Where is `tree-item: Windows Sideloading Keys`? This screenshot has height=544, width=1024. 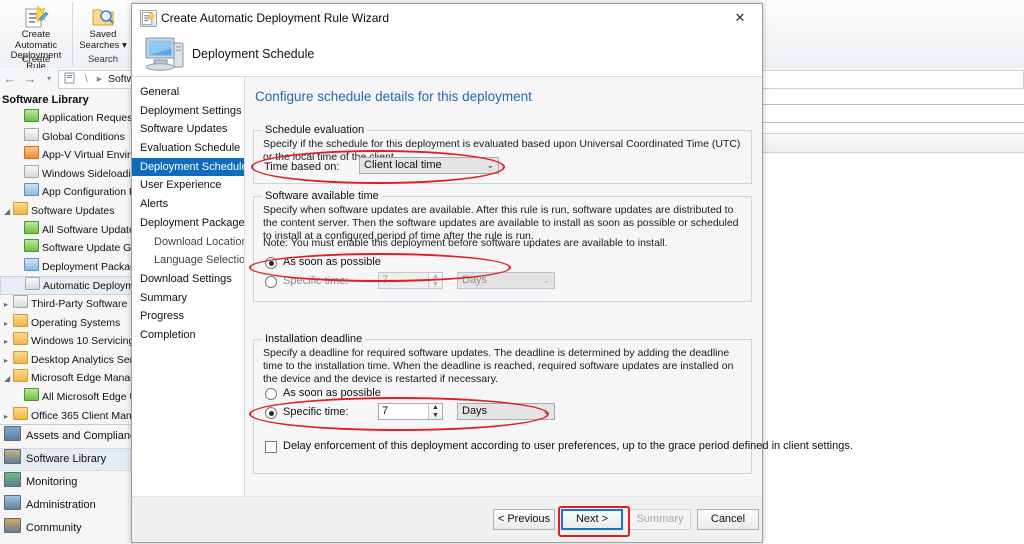
tree-item: Windows Sideloading Keys is located at coordinates (66, 174).